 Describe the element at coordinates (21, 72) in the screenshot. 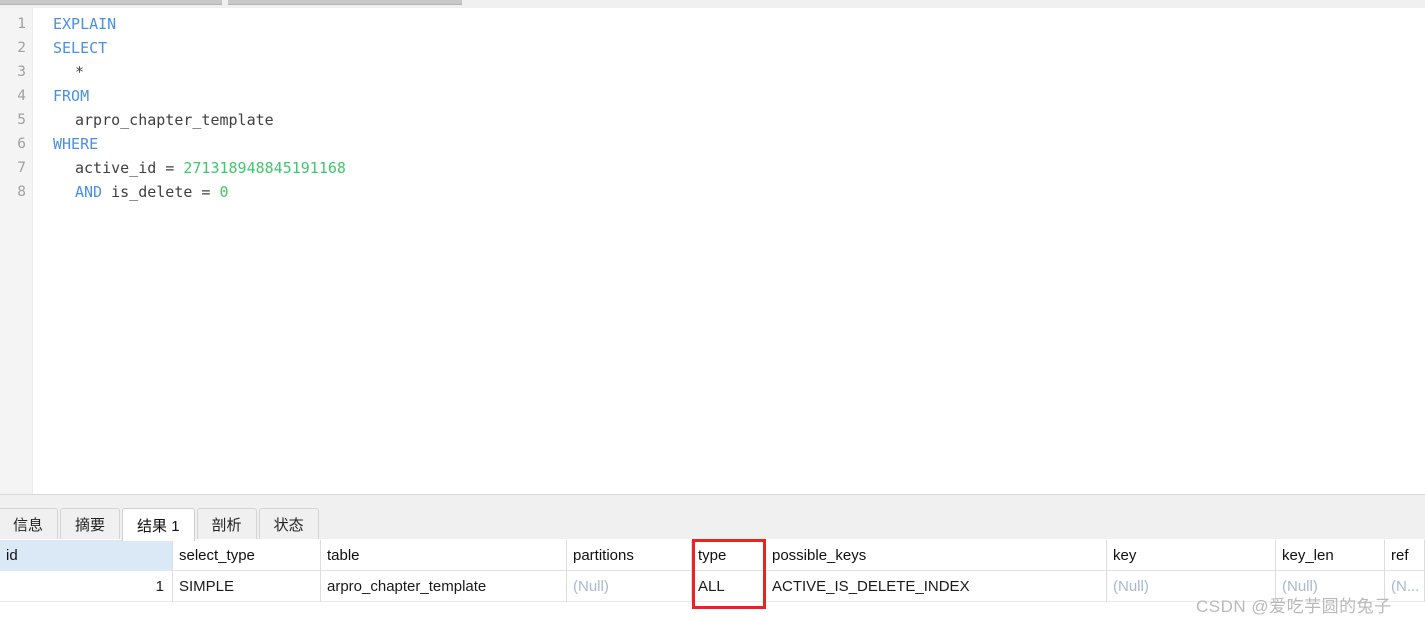

I see `line-number: 3` at that location.